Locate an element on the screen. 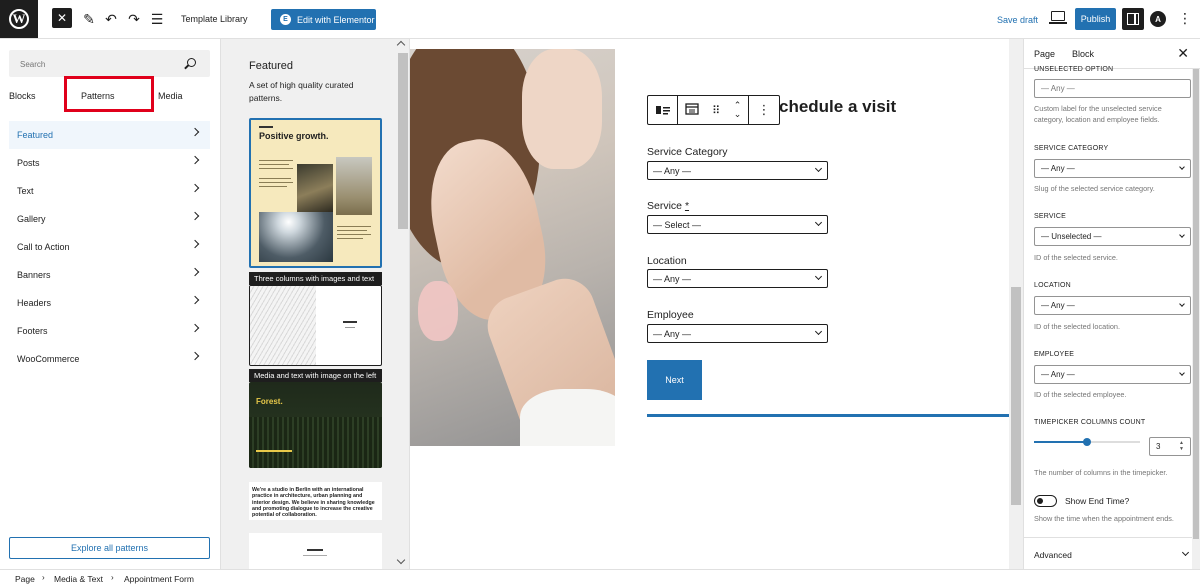 Image resolution: width=1200 pixels, height=584 pixels. chevron-right-icon: › is located at coordinates (112, 577).